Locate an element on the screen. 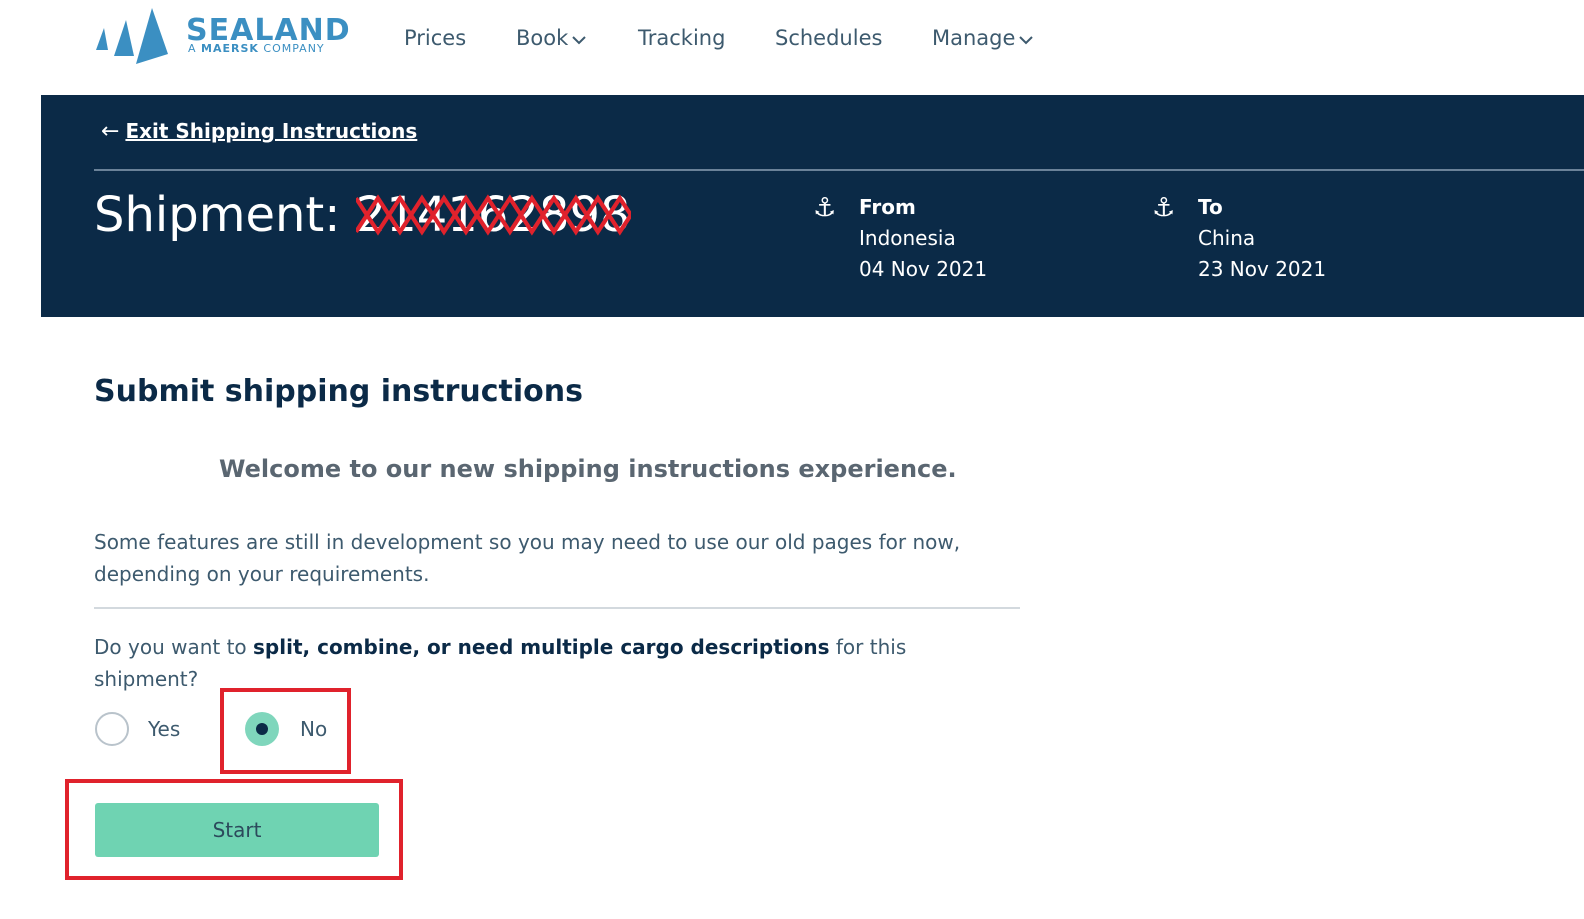 This screenshot has height=919, width=1584. page-title: Submit shipping instructions is located at coordinates (338, 391).